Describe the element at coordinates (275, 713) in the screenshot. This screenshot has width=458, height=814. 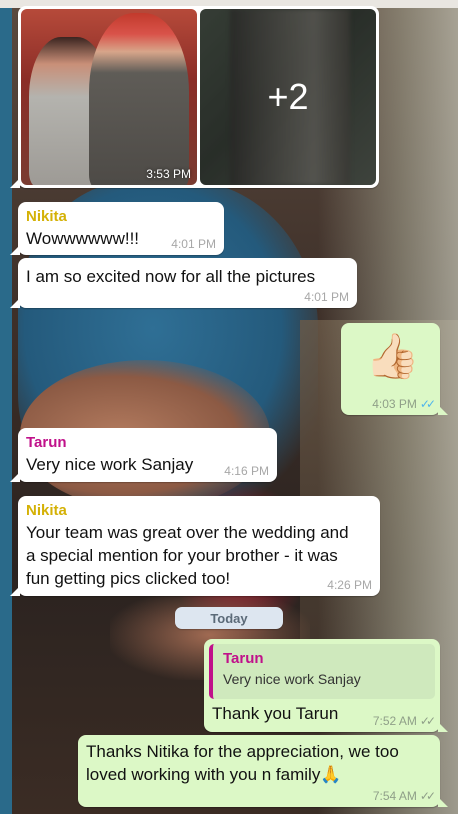
I see `message-text: Thank you Tarun` at that location.